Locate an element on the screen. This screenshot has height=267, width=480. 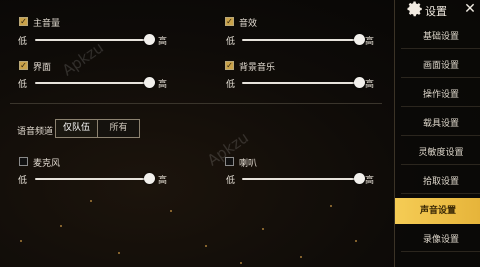
ui-volume-high-label: 高 is located at coordinates (163, 85).